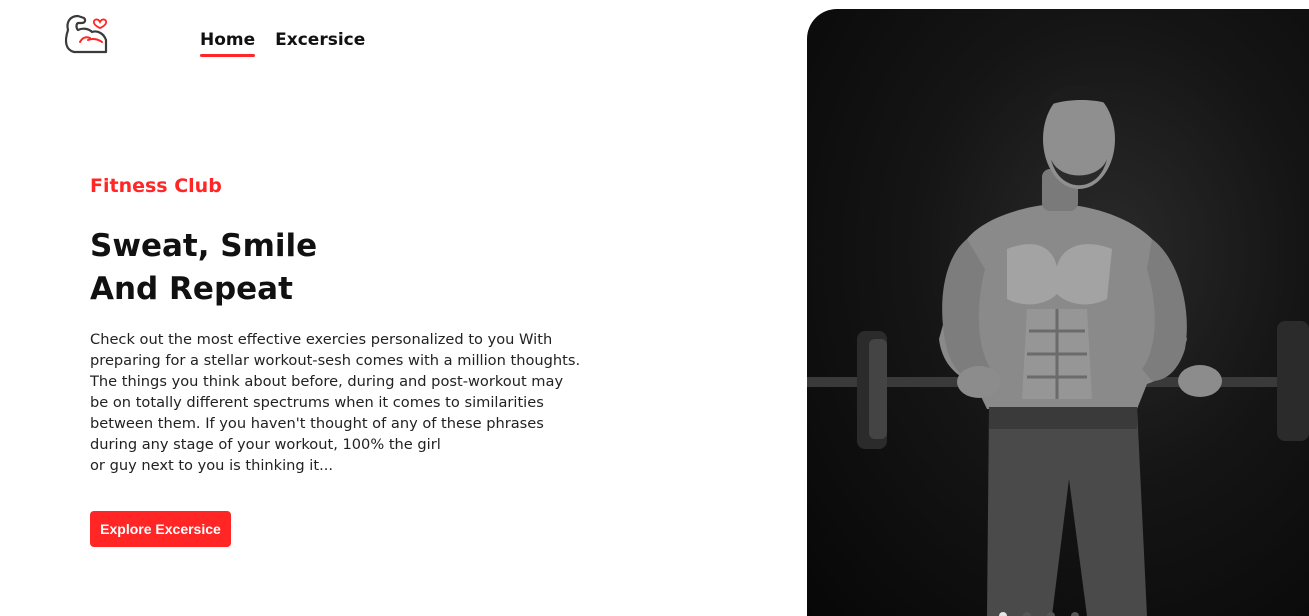  I want to click on nav-link-home: Home, so click(228, 43).